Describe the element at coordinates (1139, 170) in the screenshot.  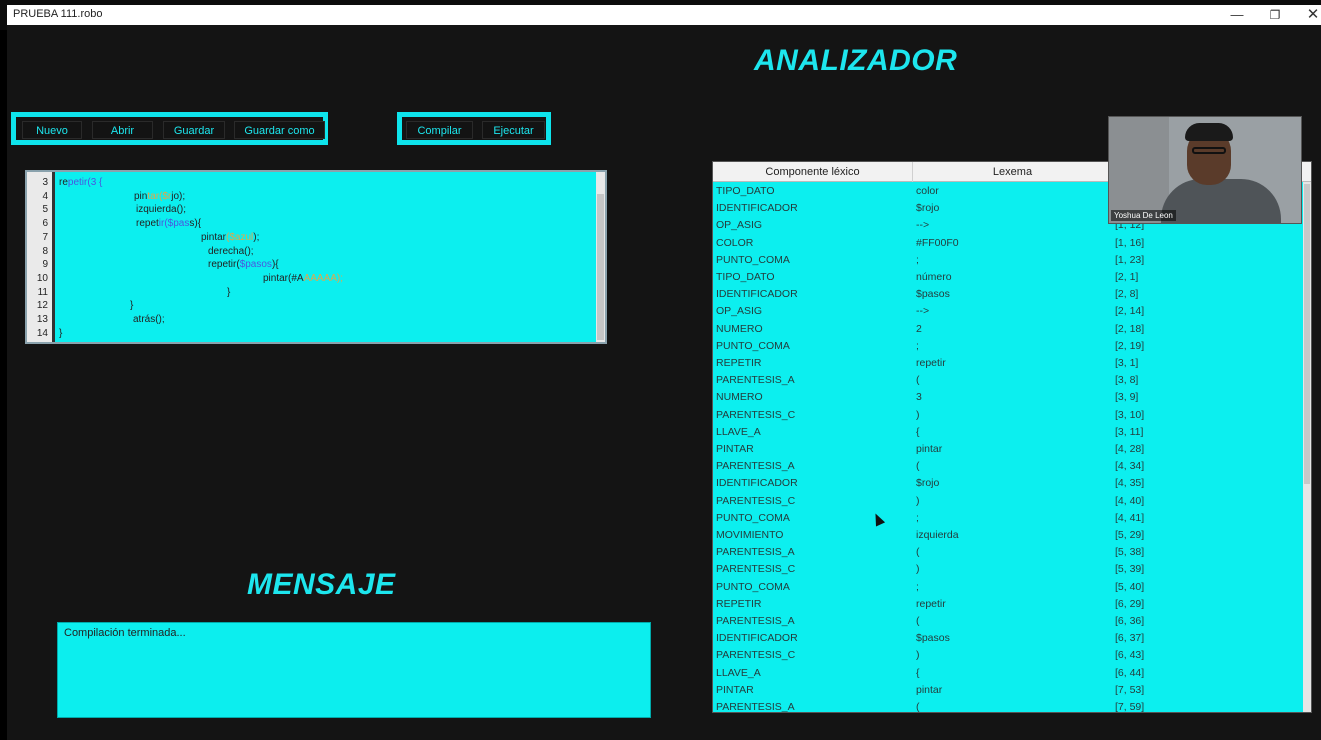
I see `webcam-shelf` at that location.